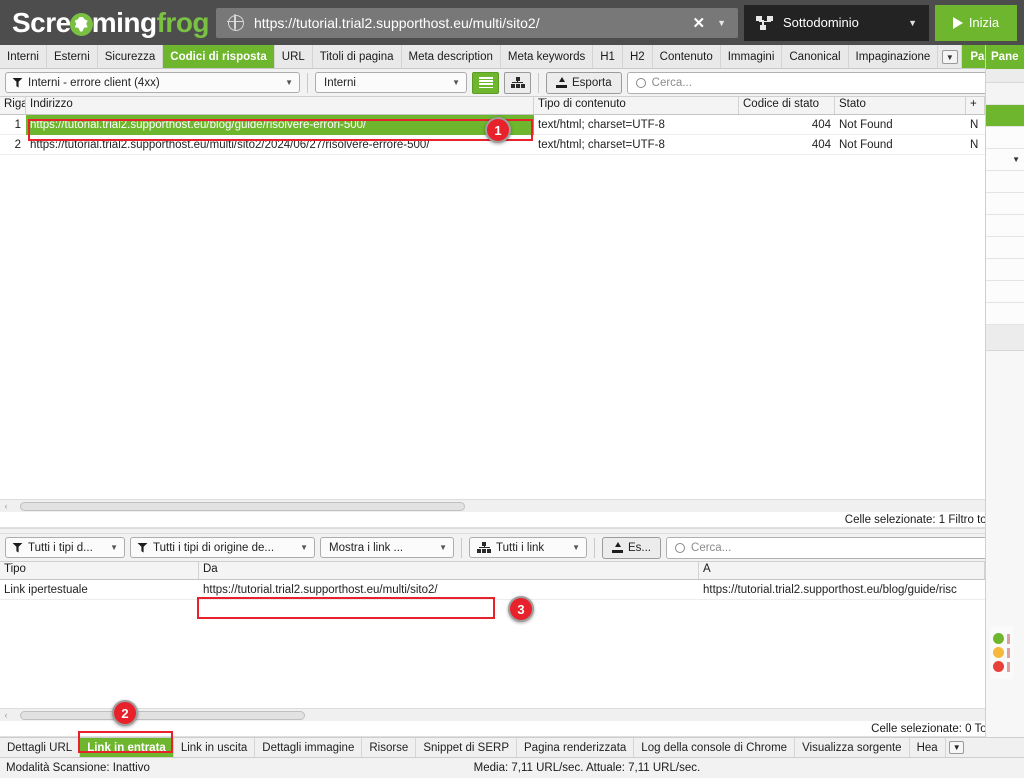 The image size is (1024, 778). I want to click on logo-wordmark: Scre mingfrog, so click(111, 23).